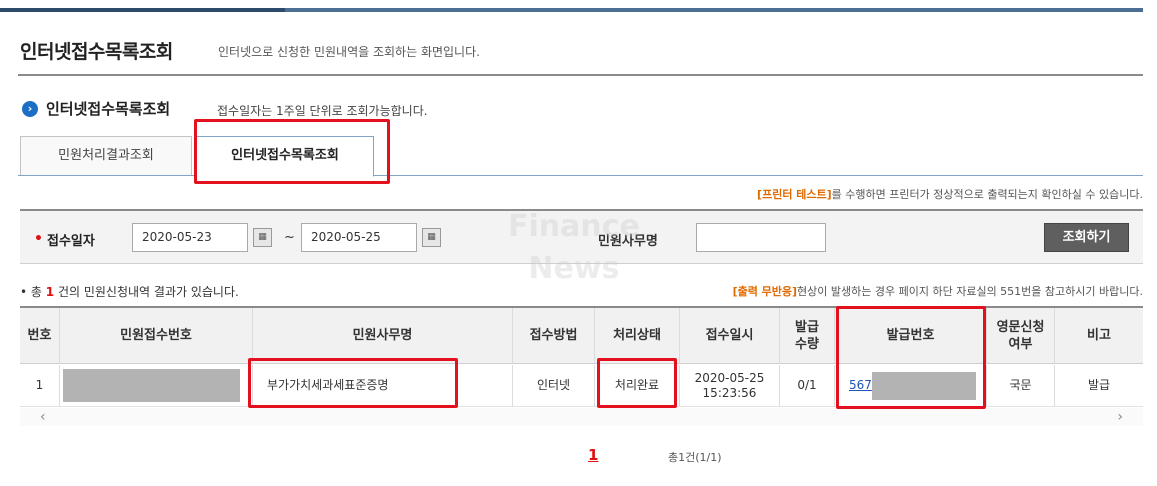 Image resolution: width=1157 pixels, height=486 pixels. Describe the element at coordinates (860, 385) in the screenshot. I see `issue-number-link: 567` at that location.